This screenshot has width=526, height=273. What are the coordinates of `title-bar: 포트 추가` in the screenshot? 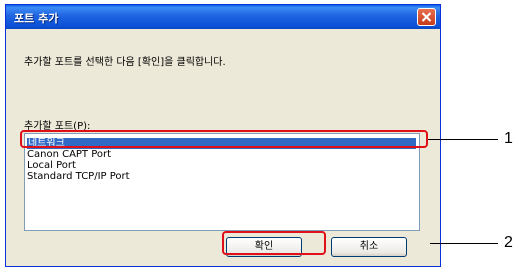 It's located at (223, 17).